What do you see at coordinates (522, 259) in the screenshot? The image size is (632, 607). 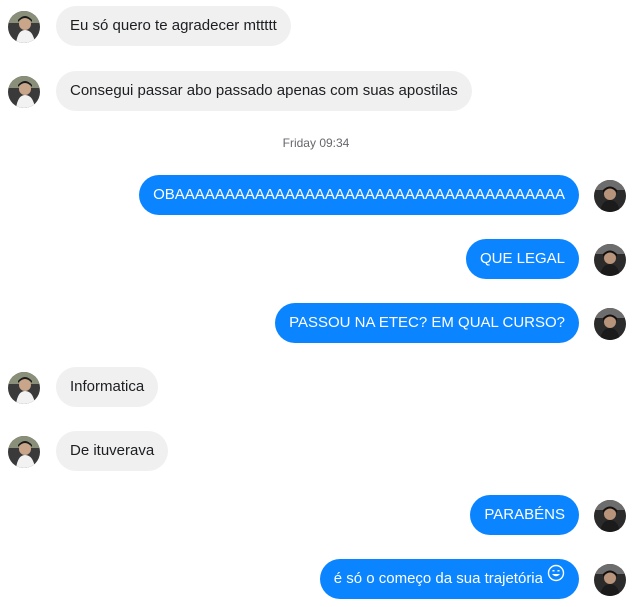 I see `outgoing-message-bubble: QUE LEGAL` at bounding box center [522, 259].